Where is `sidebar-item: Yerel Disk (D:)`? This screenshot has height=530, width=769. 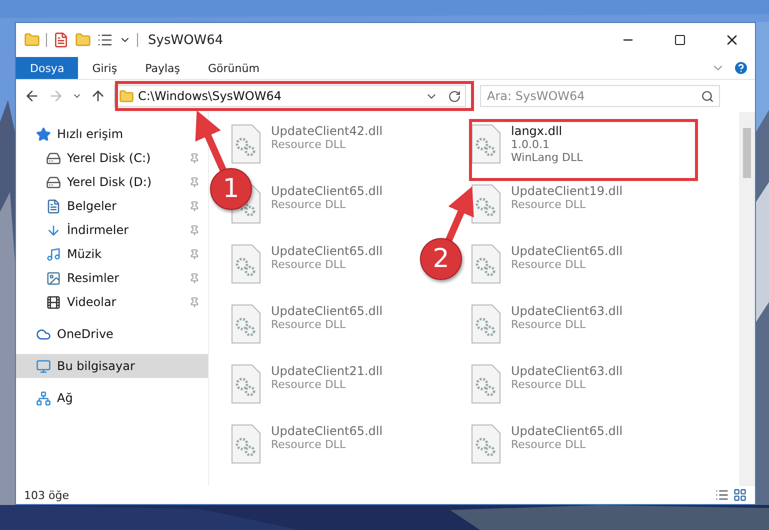
sidebar-item: Yerel Disk (D:) is located at coordinates (112, 182).